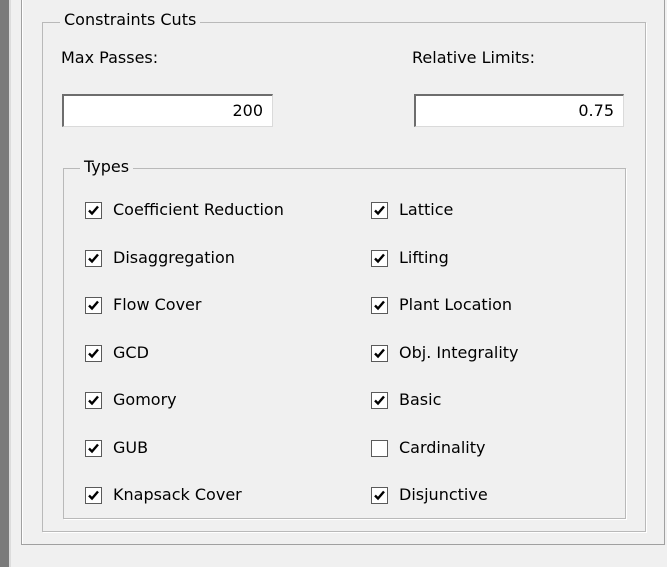 The width and height of the screenshot is (667, 567). I want to click on checkbox-label: Disaggregation, so click(174, 257).